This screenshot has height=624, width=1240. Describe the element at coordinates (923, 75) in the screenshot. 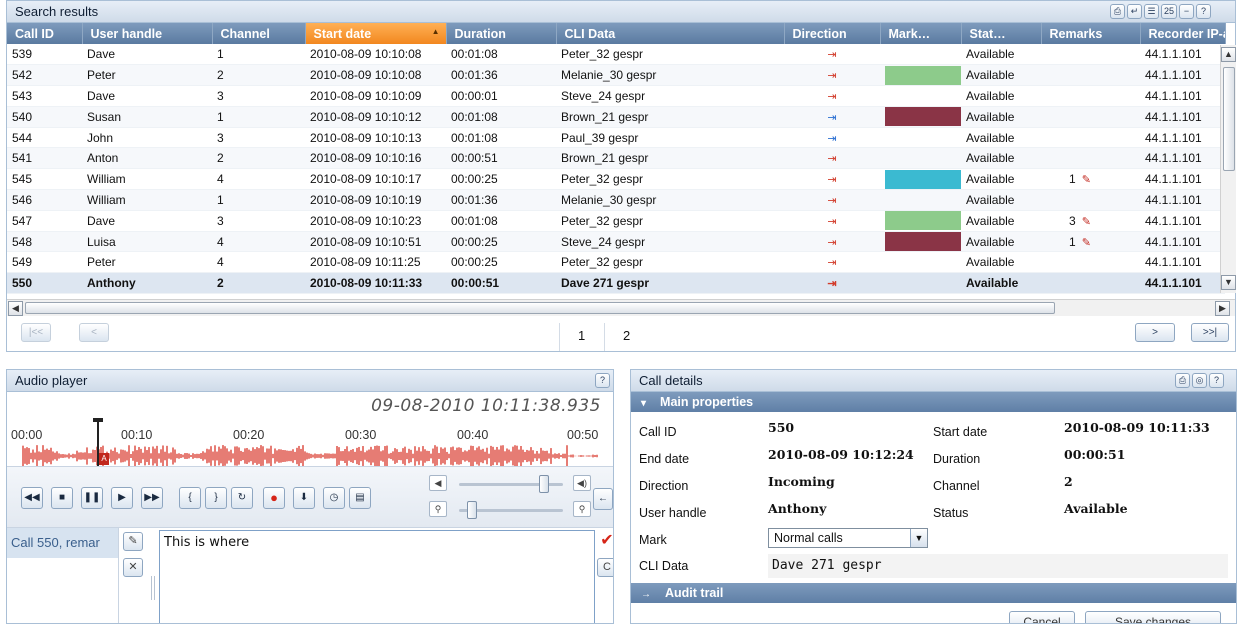

I see `mark-color-swatch` at that location.